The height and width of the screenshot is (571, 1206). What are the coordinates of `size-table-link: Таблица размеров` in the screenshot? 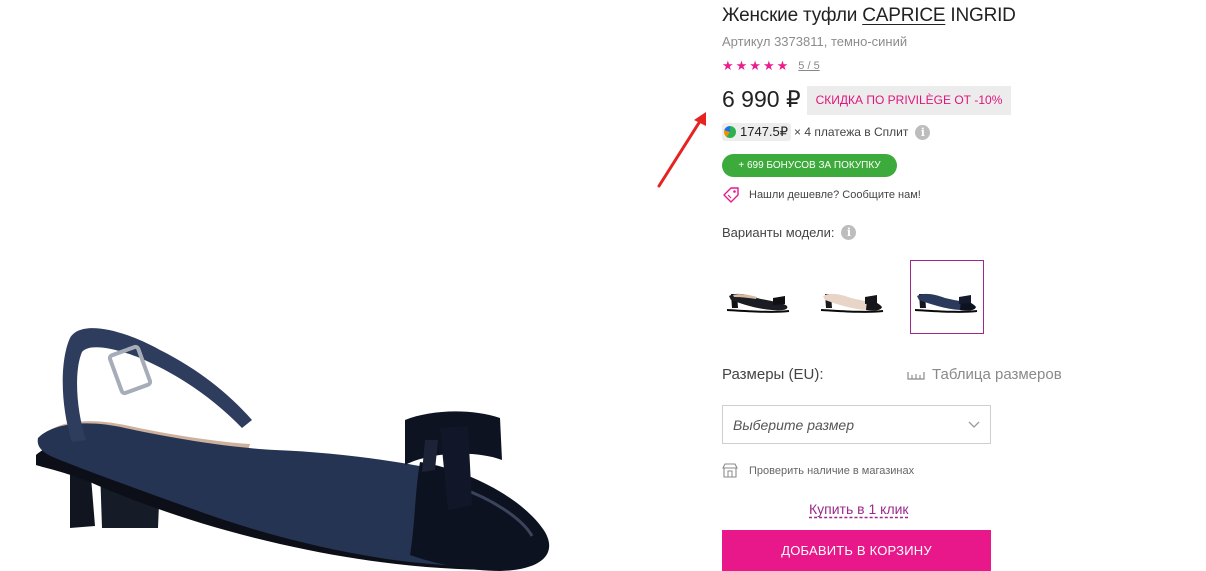 It's located at (984, 374).